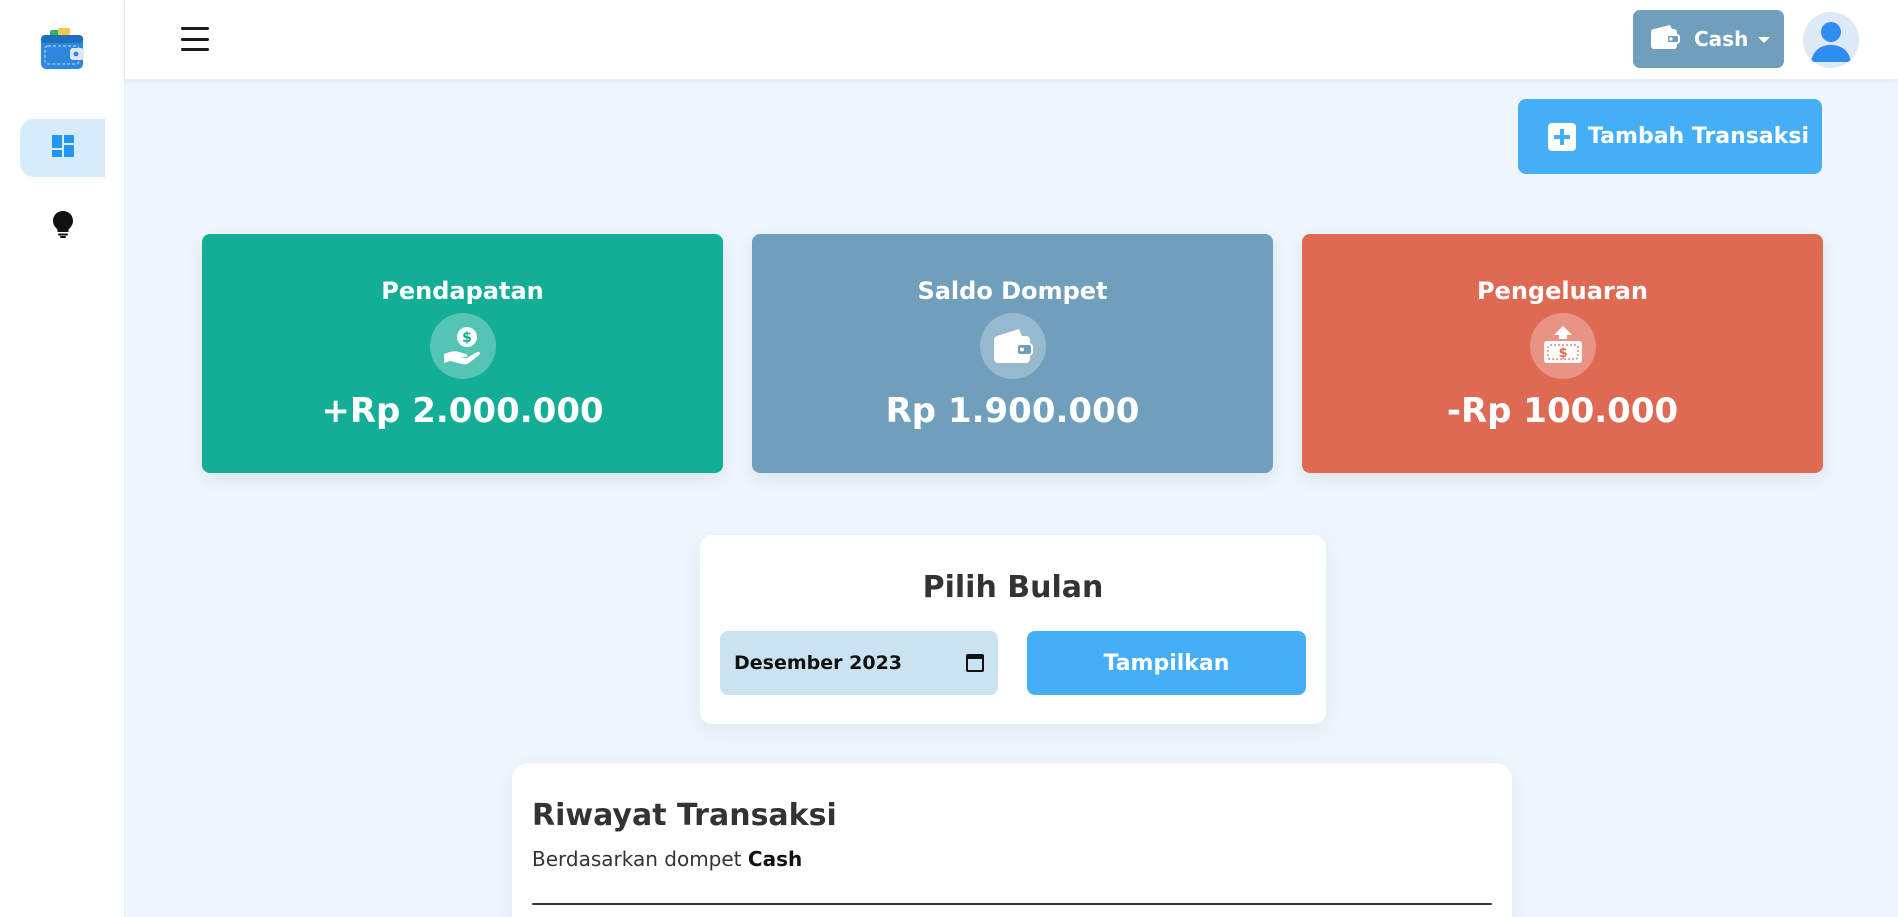 The height and width of the screenshot is (917, 1898). I want to click on balance-value: Rp 1.900.000, so click(1012, 411).